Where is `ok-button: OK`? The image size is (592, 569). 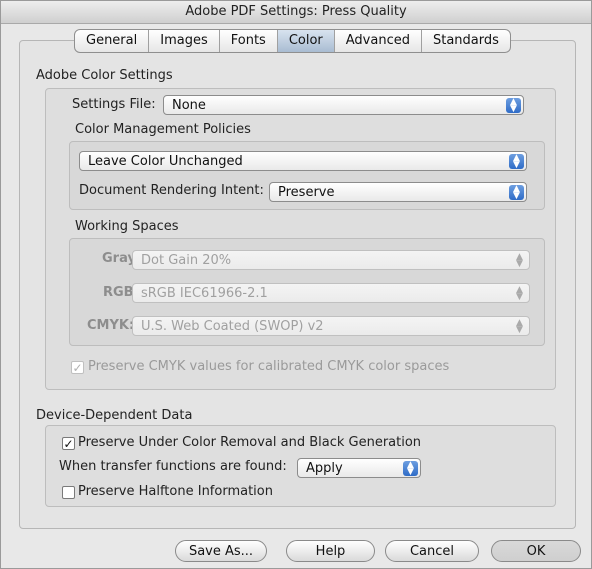
ok-button: OK is located at coordinates (536, 551).